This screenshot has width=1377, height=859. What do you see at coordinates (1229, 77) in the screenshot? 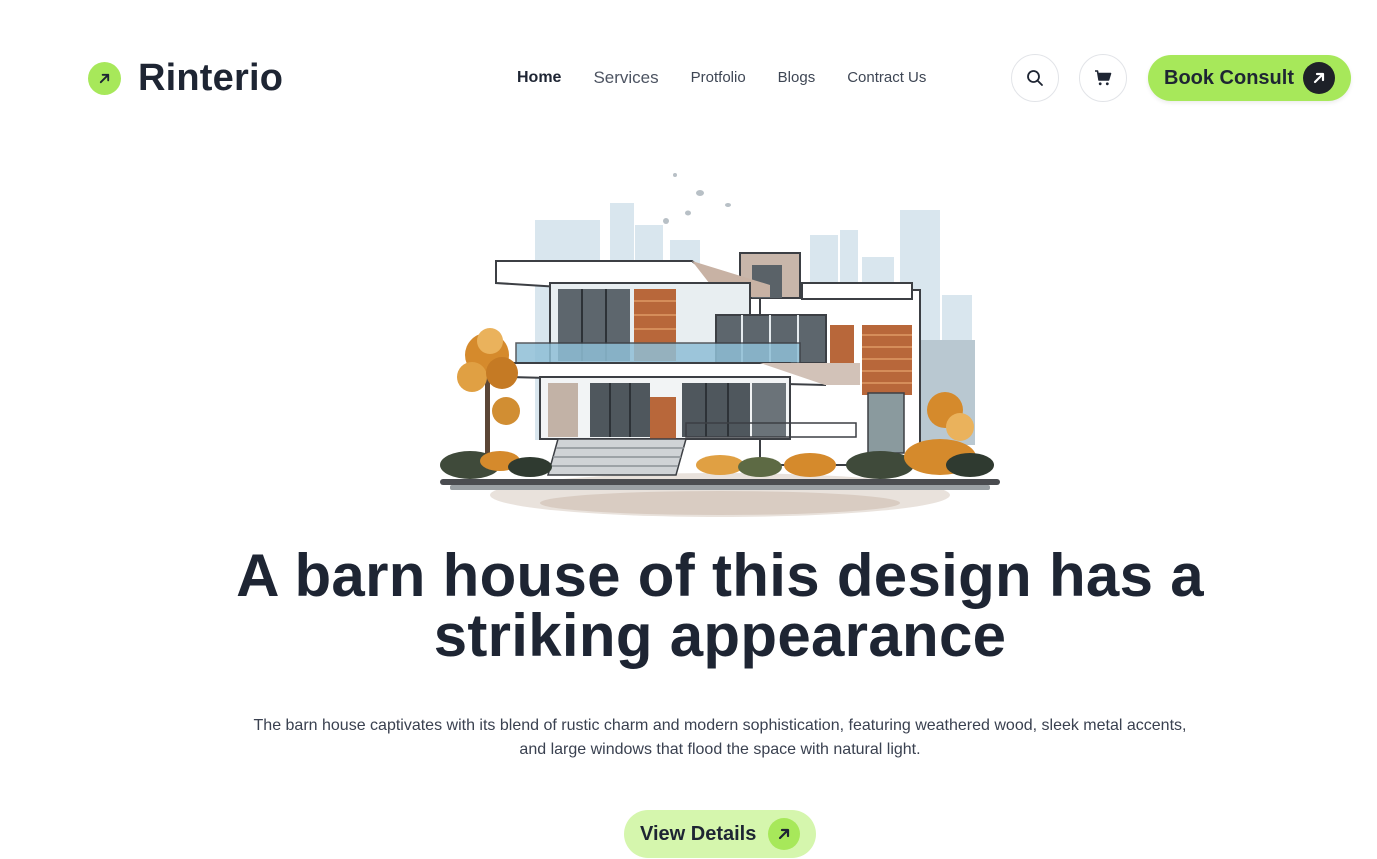
I see `book-consult-label: Book Consult` at bounding box center [1229, 77].